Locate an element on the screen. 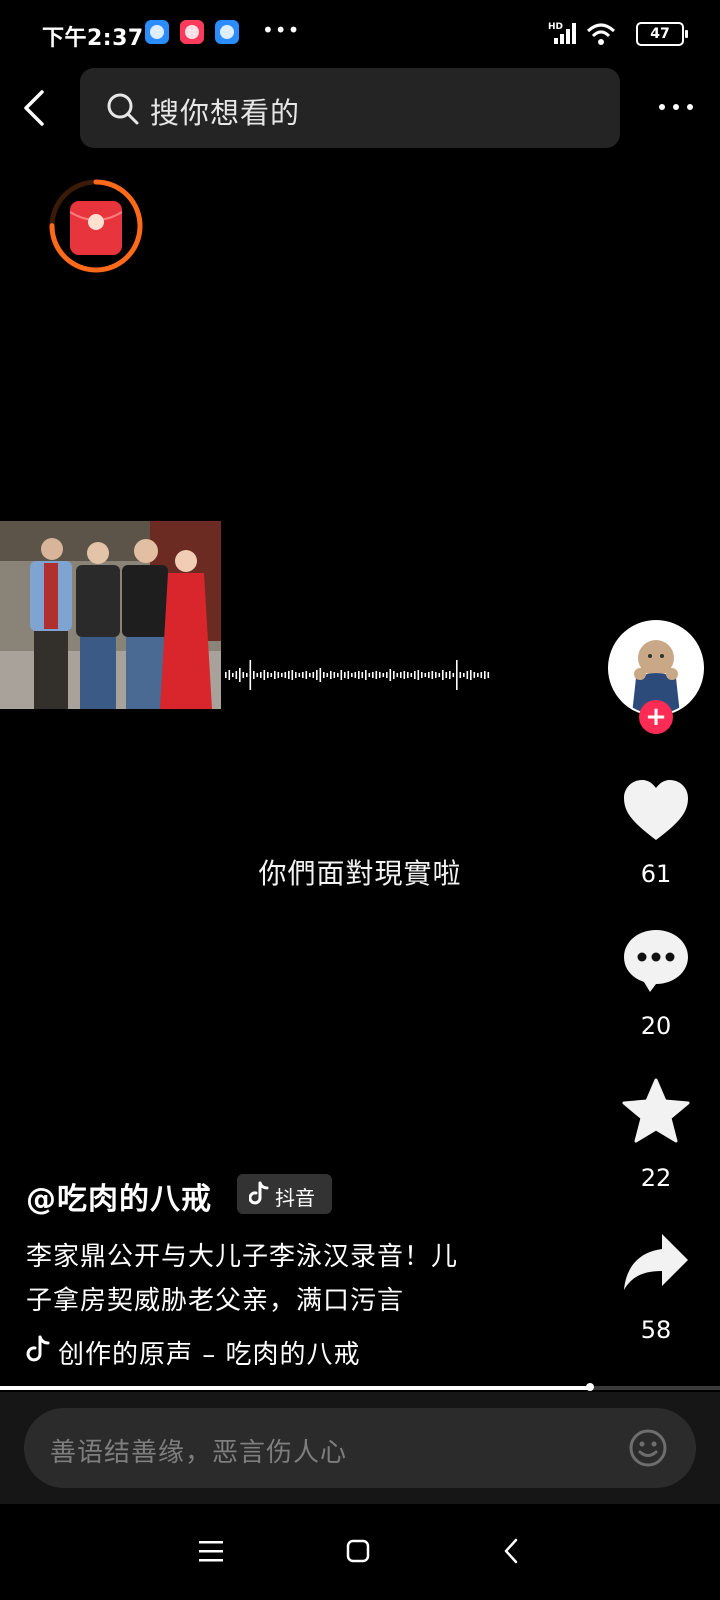 This screenshot has height=1600, width=720. video-subtitle: 你們面對現實啦 is located at coordinates (360, 873).